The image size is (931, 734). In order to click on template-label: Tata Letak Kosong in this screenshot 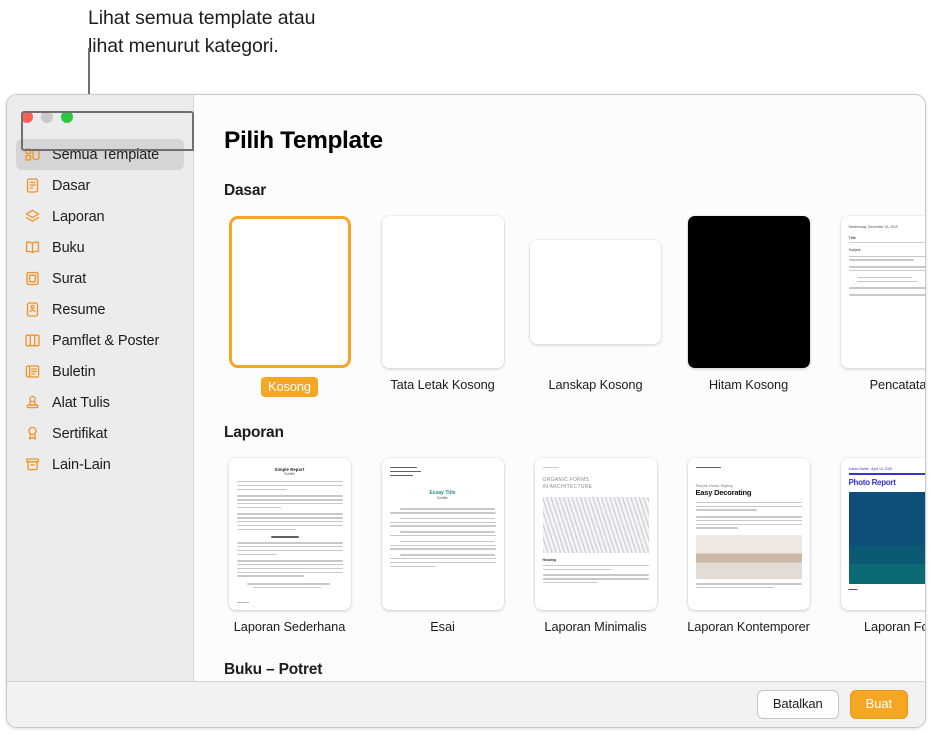, I will do `click(442, 384)`.